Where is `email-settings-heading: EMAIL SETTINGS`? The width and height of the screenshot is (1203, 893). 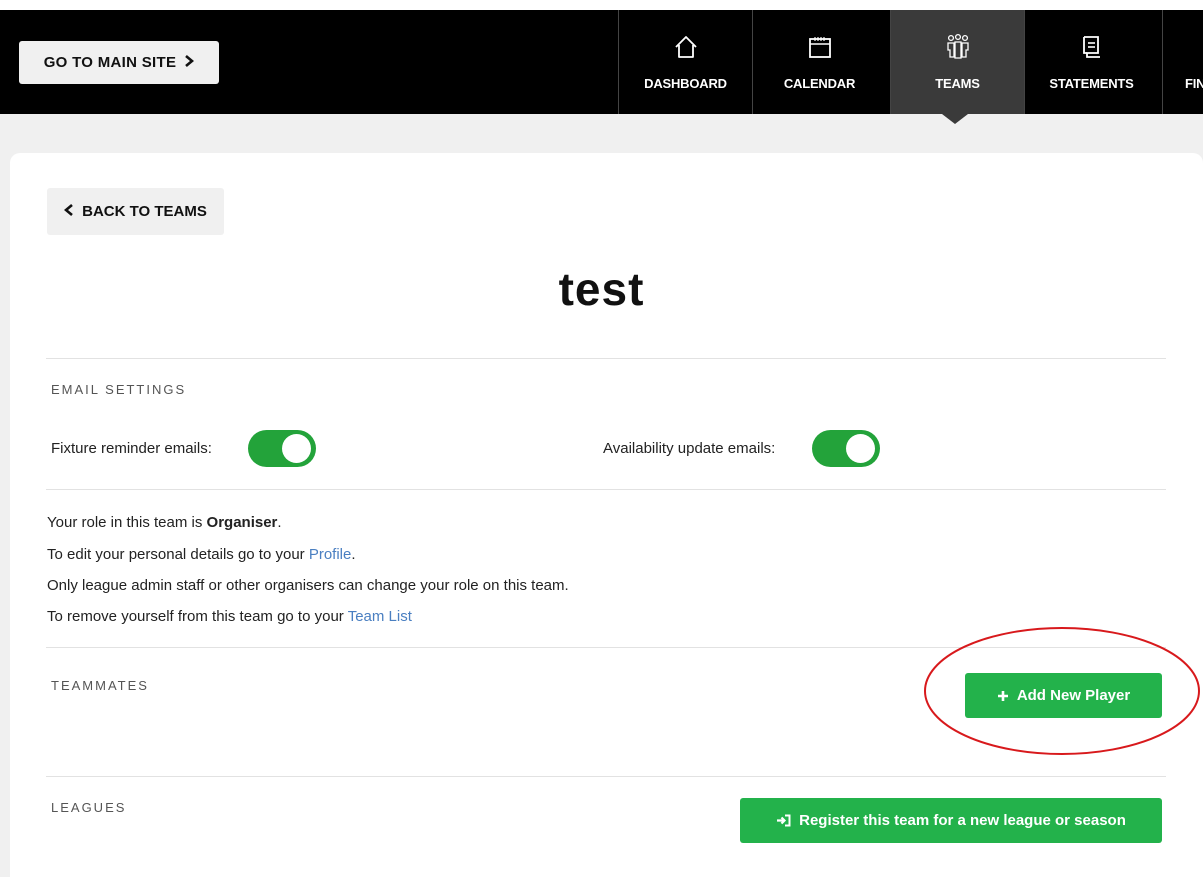
email-settings-heading: EMAIL SETTINGS is located at coordinates (119, 389).